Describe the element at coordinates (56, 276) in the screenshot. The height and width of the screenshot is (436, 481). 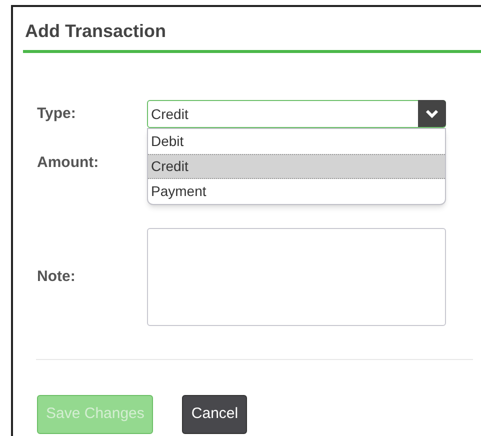
I see `note-label: Note:` at that location.